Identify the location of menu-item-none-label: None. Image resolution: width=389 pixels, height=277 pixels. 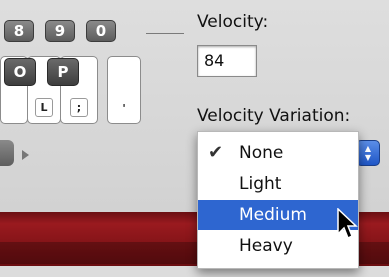
(261, 153).